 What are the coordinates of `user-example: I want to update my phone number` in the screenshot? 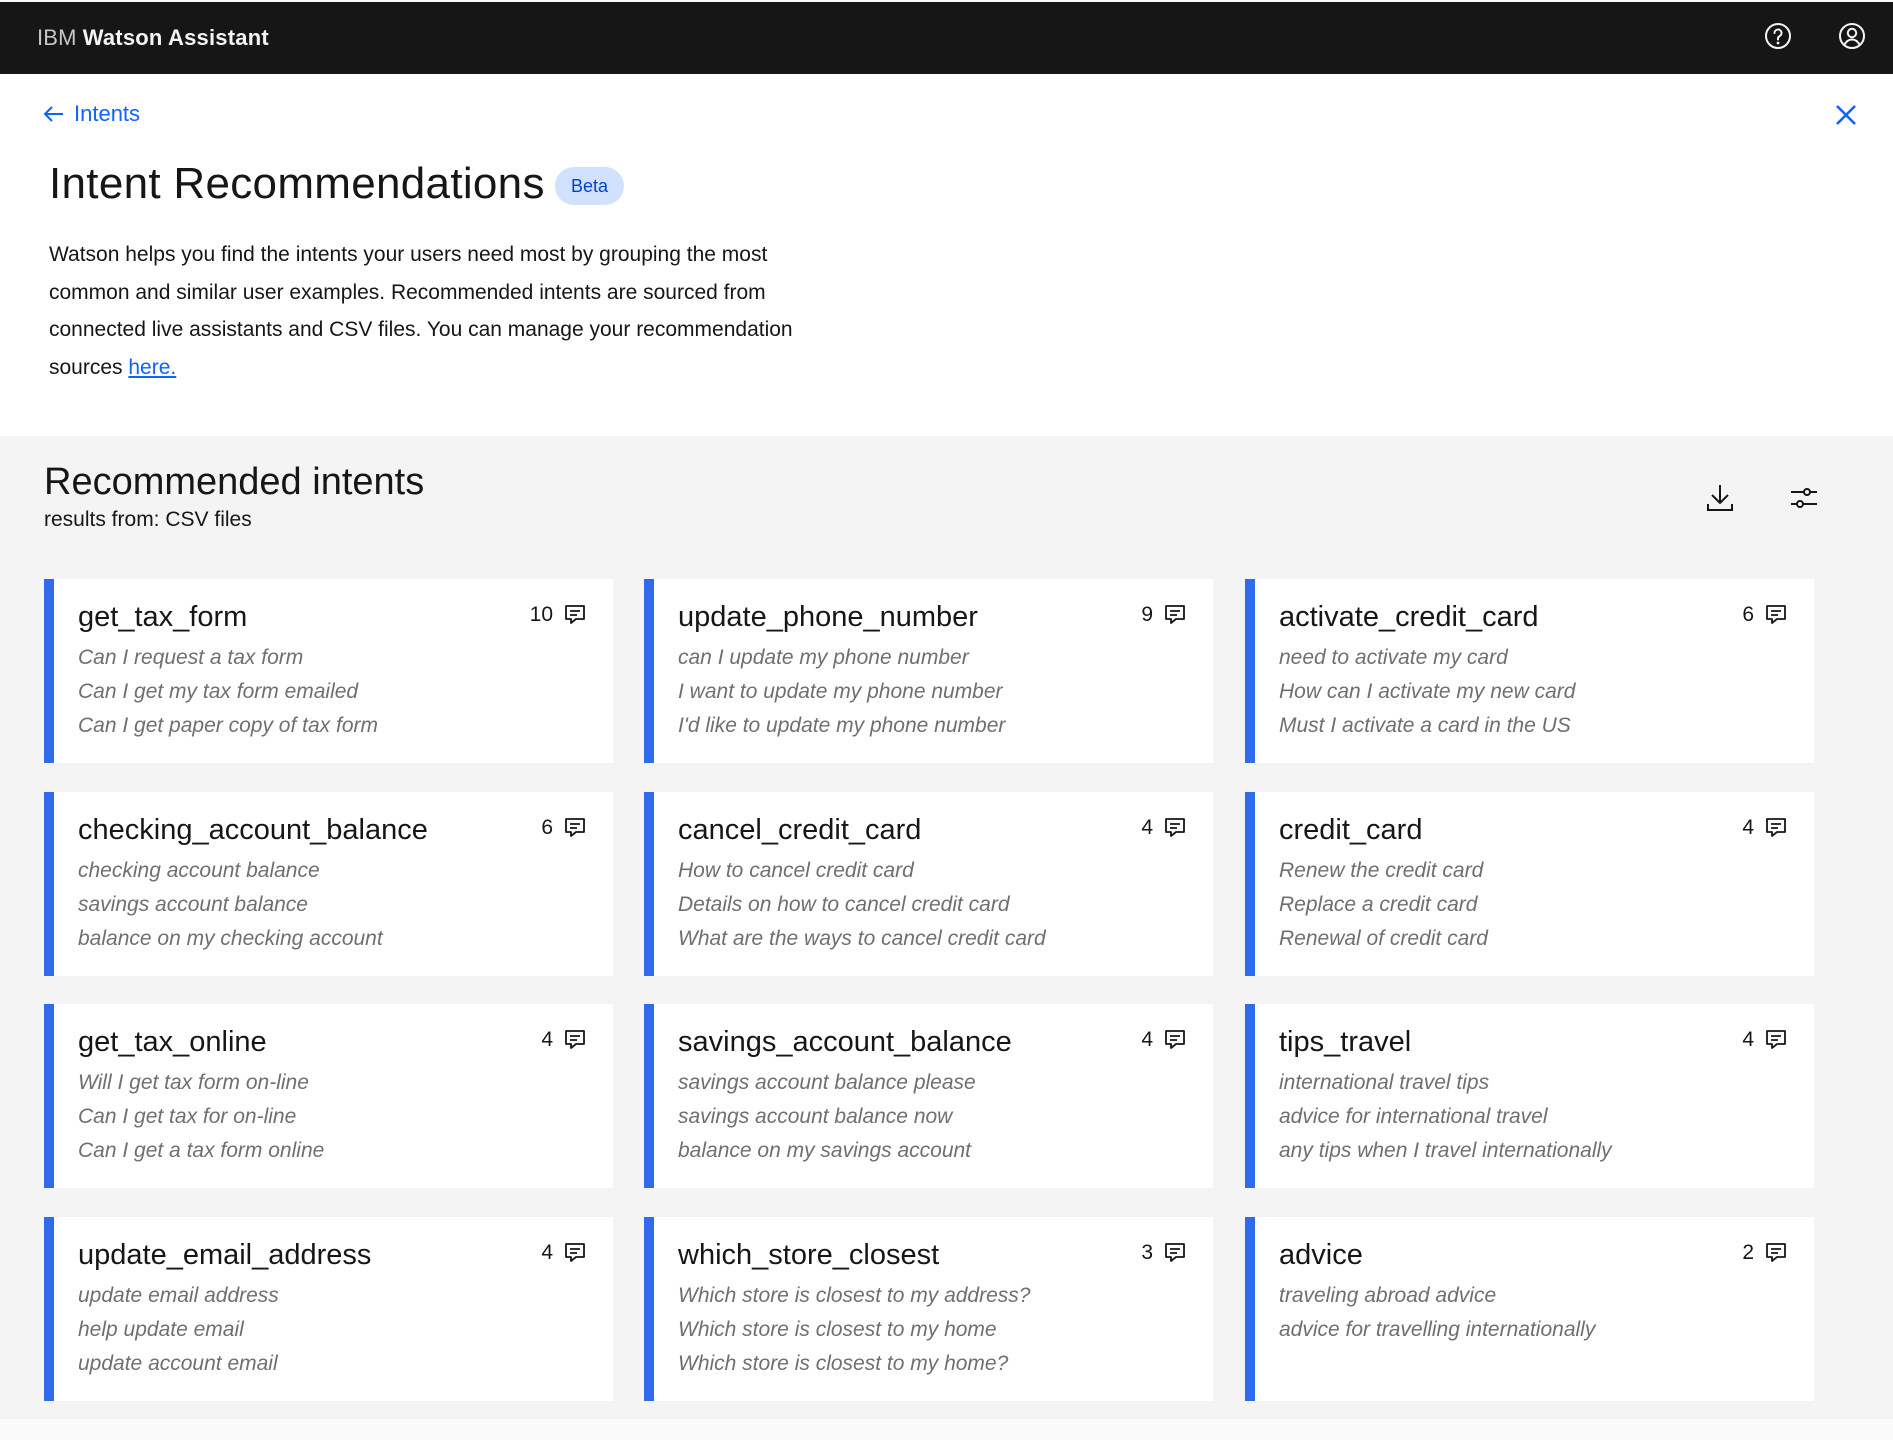 It's located at (840, 692).